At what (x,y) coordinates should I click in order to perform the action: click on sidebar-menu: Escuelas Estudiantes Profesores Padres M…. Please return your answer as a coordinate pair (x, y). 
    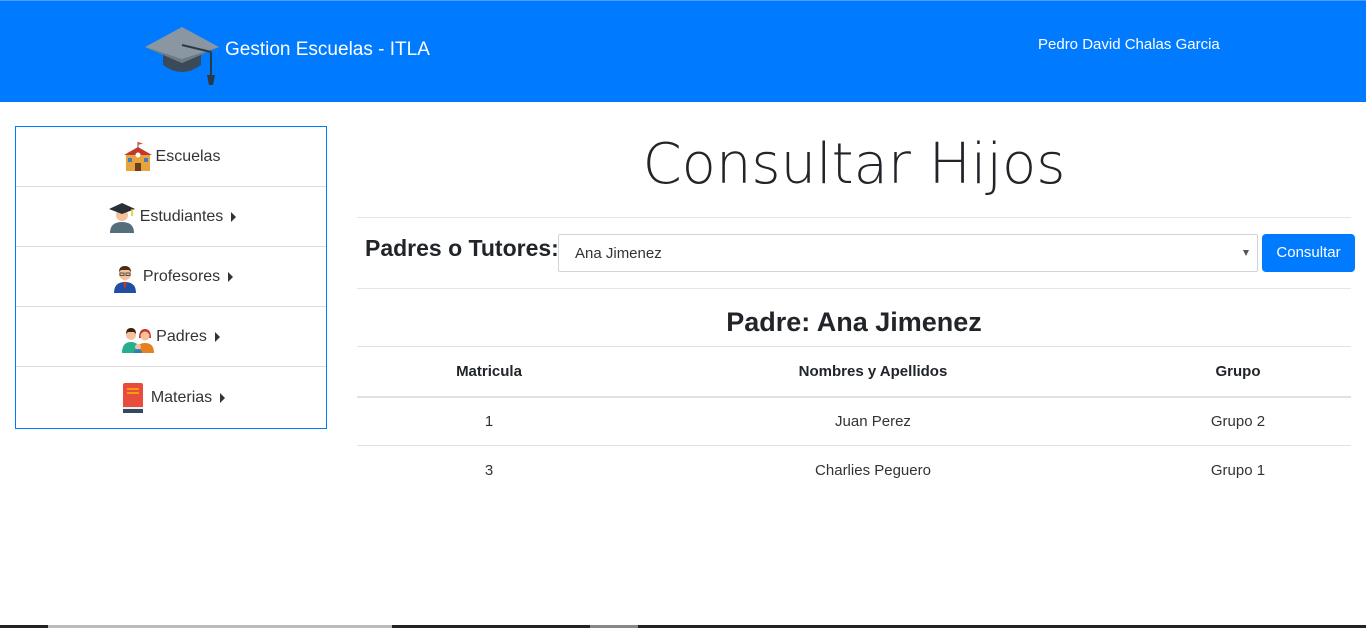
    Looking at the image, I should click on (171, 277).